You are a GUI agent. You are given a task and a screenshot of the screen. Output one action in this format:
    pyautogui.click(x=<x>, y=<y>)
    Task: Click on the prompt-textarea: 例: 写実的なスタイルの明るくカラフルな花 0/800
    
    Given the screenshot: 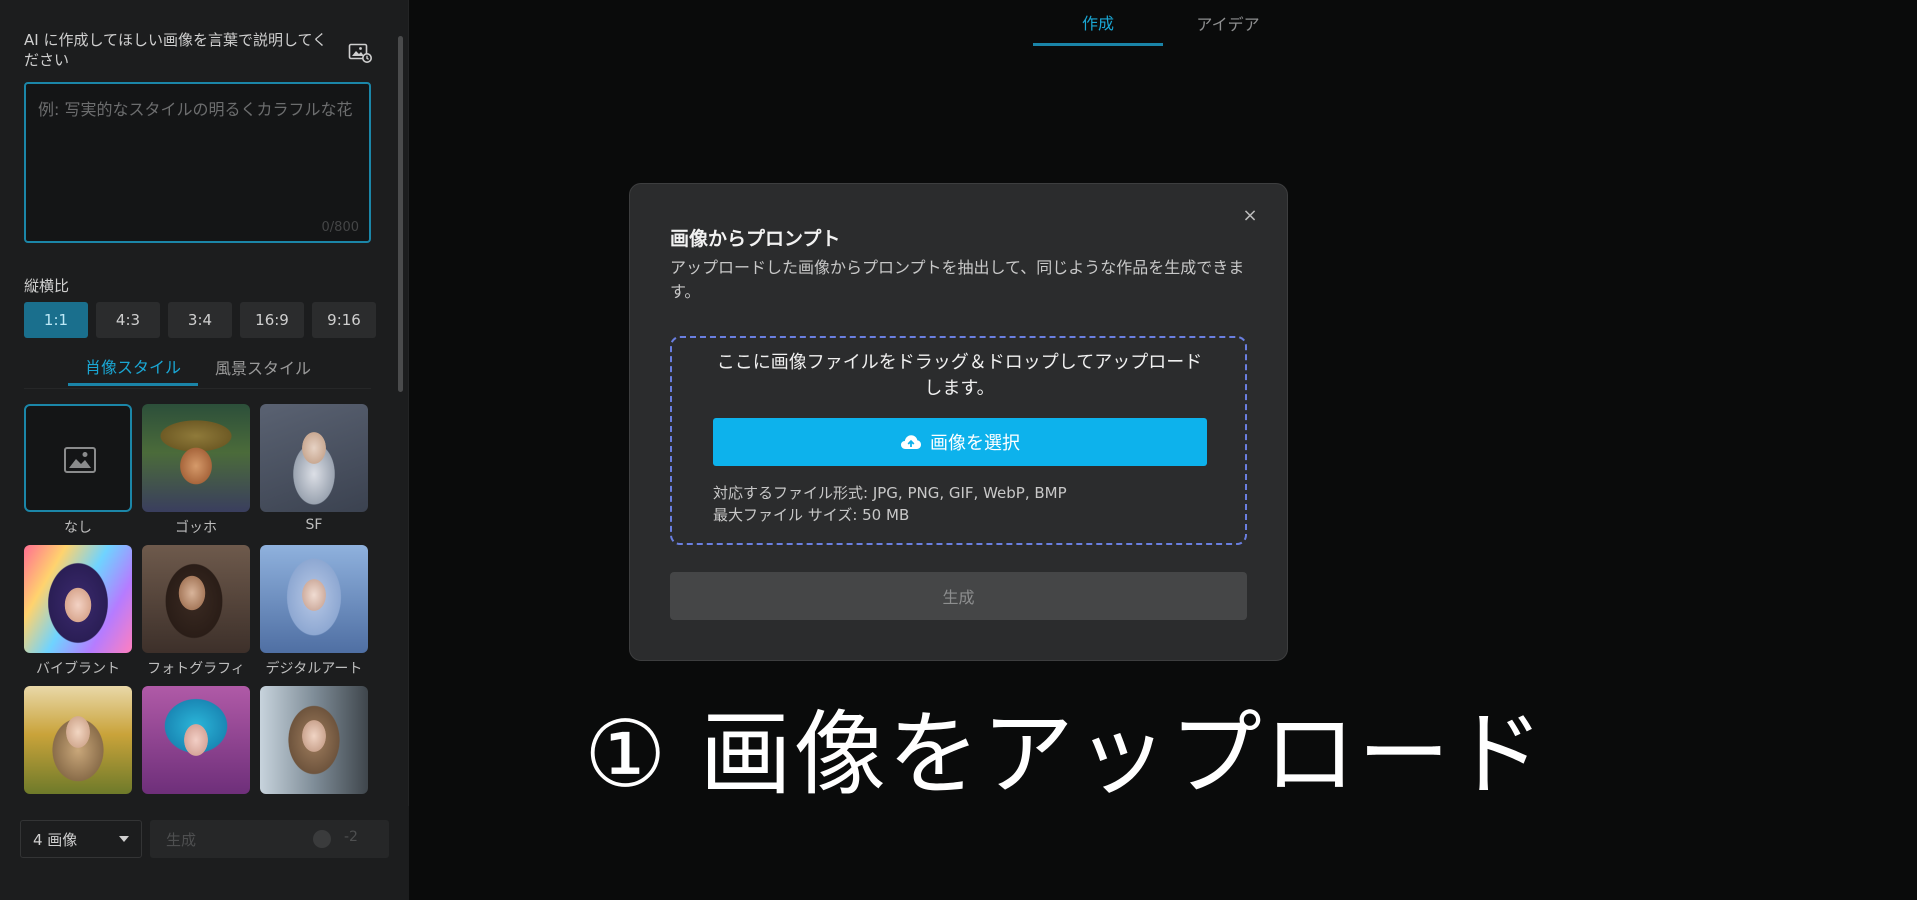 What is the action you would take?
    pyautogui.click(x=197, y=162)
    